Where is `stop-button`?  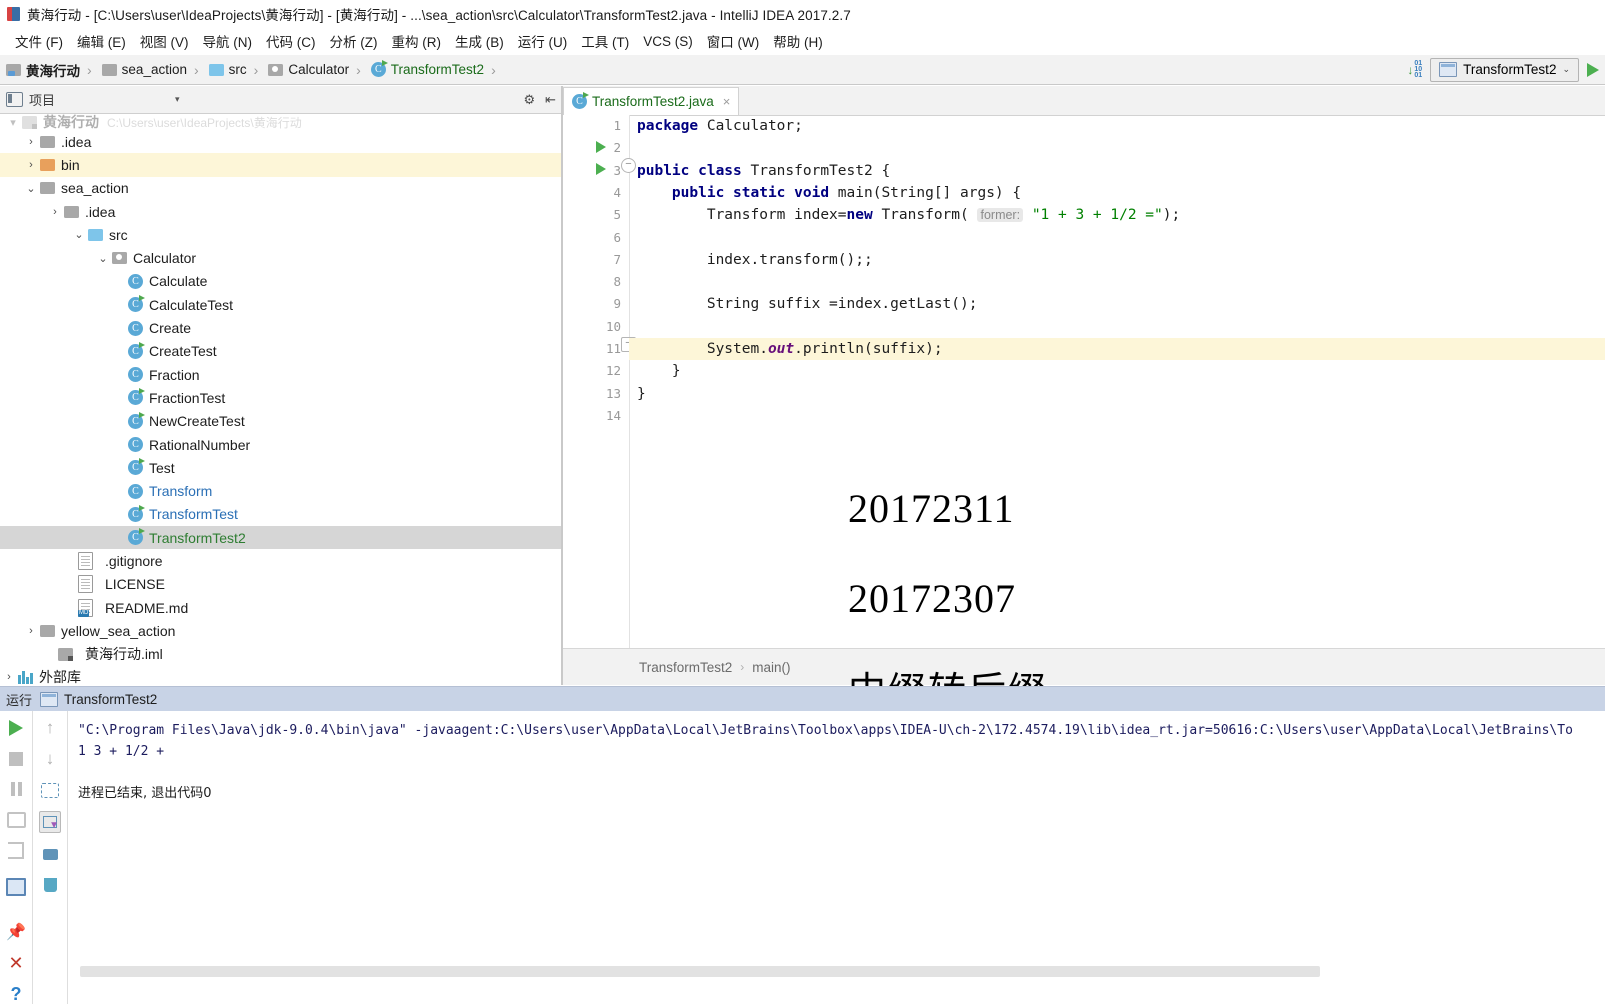 stop-button is located at coordinates (16, 759).